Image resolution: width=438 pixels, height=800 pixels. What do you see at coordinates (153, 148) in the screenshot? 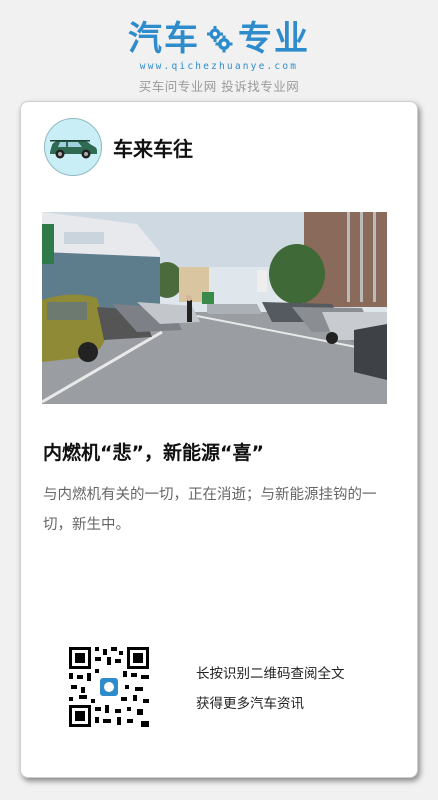
I see `account-name: 车来车往` at bounding box center [153, 148].